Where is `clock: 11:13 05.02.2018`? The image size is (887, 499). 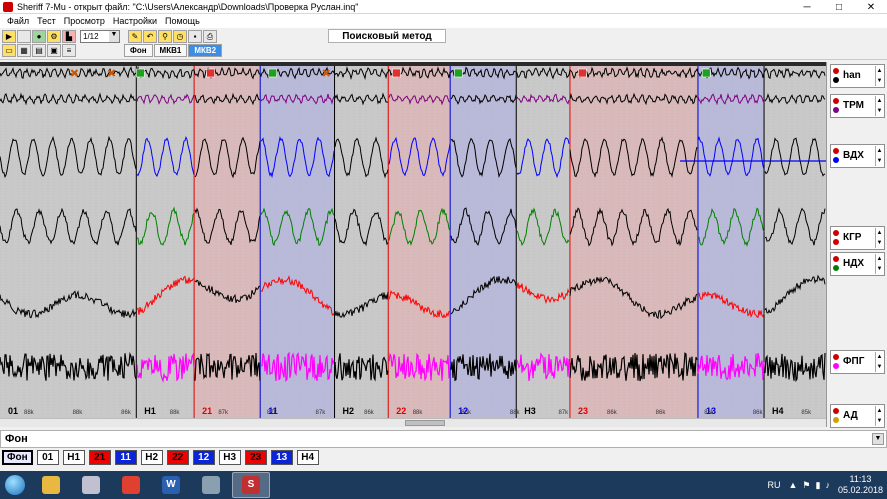 clock: 11:13 05.02.2018 is located at coordinates (860, 485).